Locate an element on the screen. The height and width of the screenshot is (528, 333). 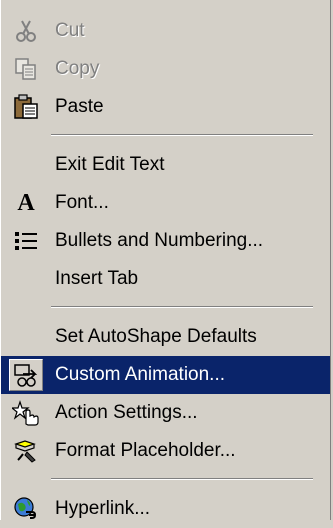
menu-item-copy: Copy is located at coordinates (165, 69).